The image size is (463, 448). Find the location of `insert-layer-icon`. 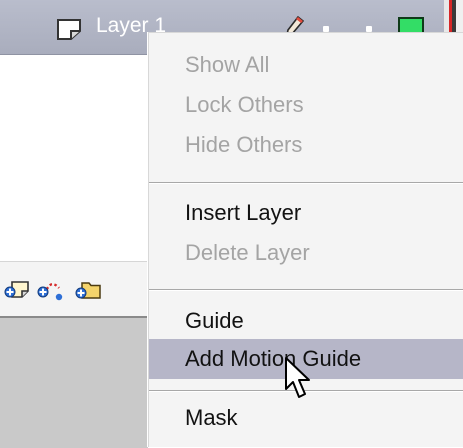

insert-layer-icon is located at coordinates (17, 289).